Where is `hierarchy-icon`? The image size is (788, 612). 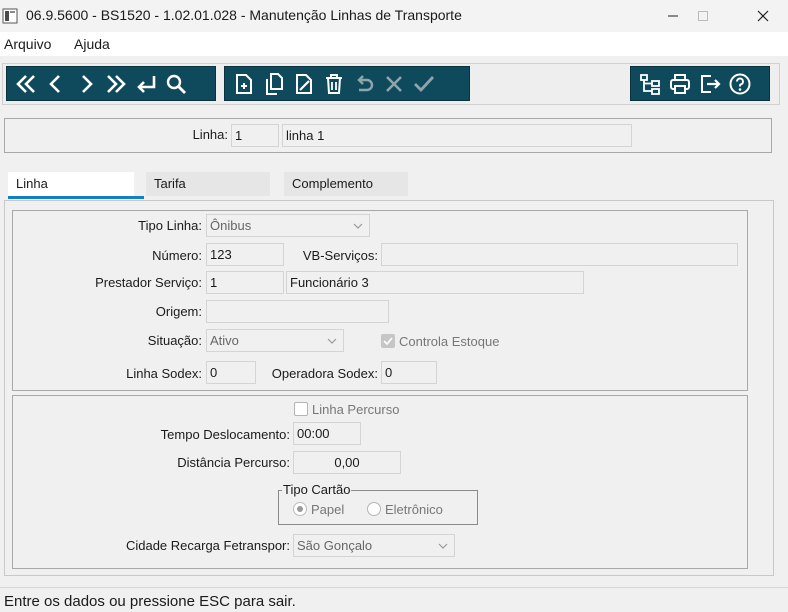
hierarchy-icon is located at coordinates (650, 84).